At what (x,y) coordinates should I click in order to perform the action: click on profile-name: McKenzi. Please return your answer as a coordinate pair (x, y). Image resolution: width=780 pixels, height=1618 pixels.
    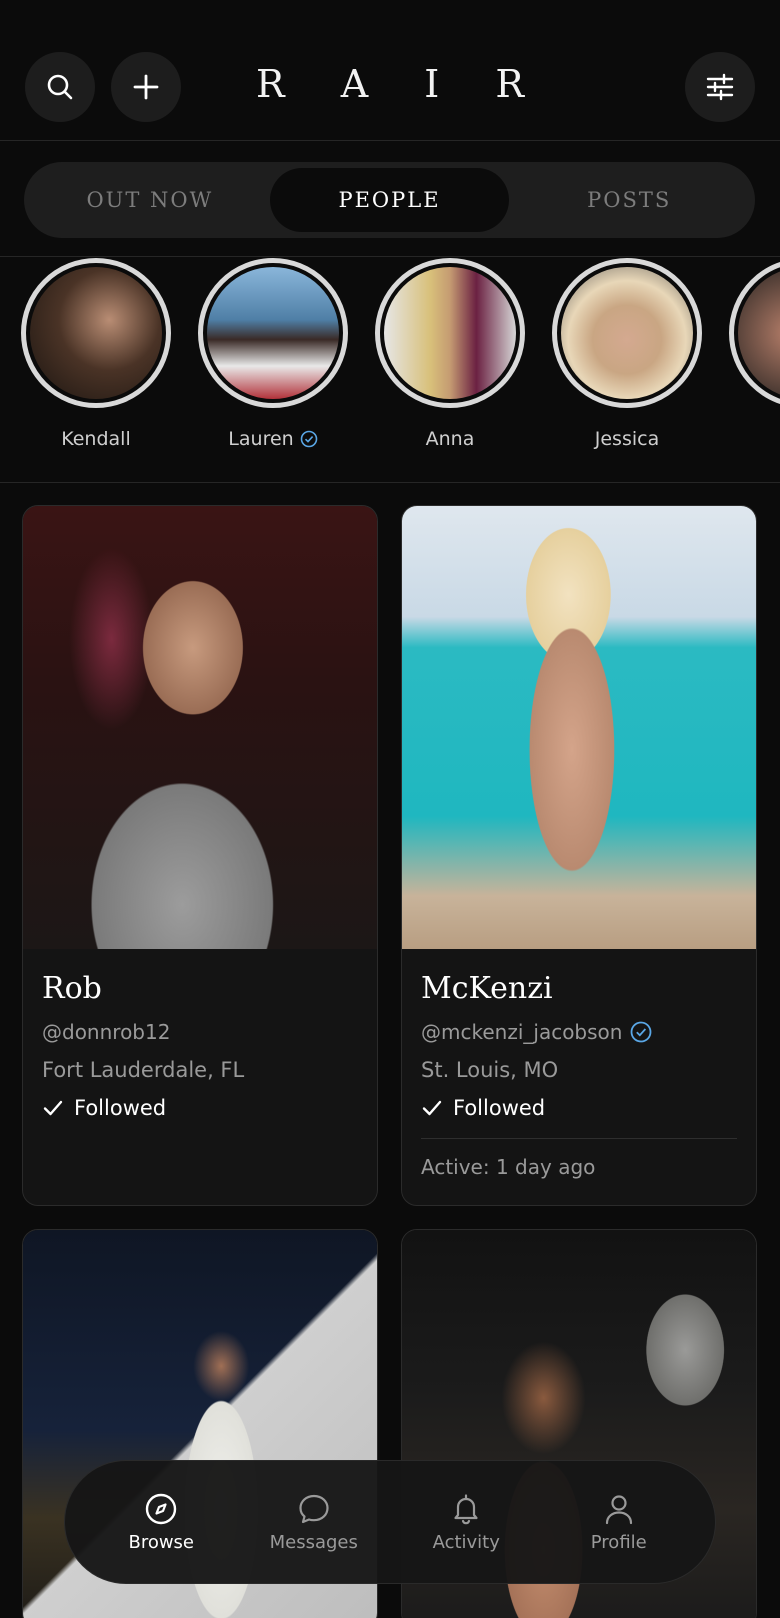
    Looking at the image, I should click on (487, 988).